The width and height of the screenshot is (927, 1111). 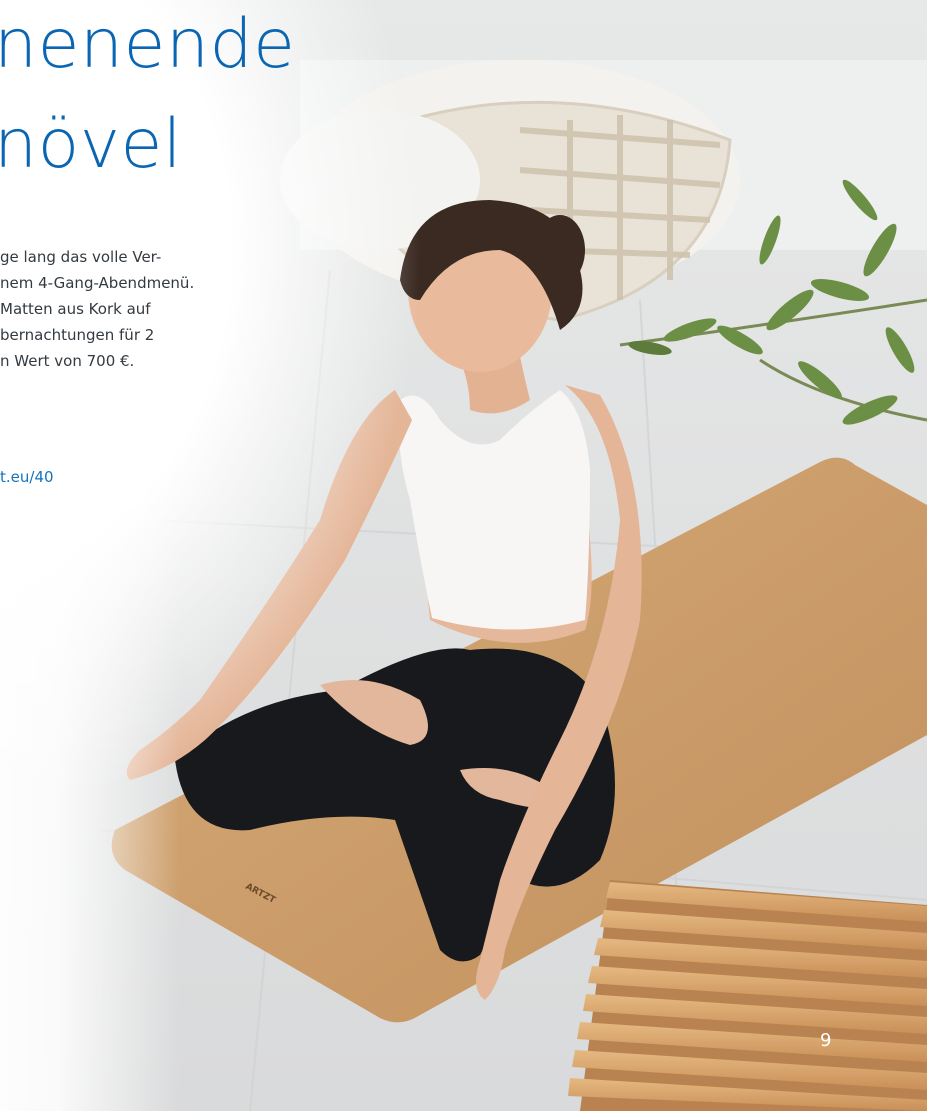 What do you see at coordinates (75, 309) in the screenshot?
I see `body-line: Matten aus Kork auf` at bounding box center [75, 309].